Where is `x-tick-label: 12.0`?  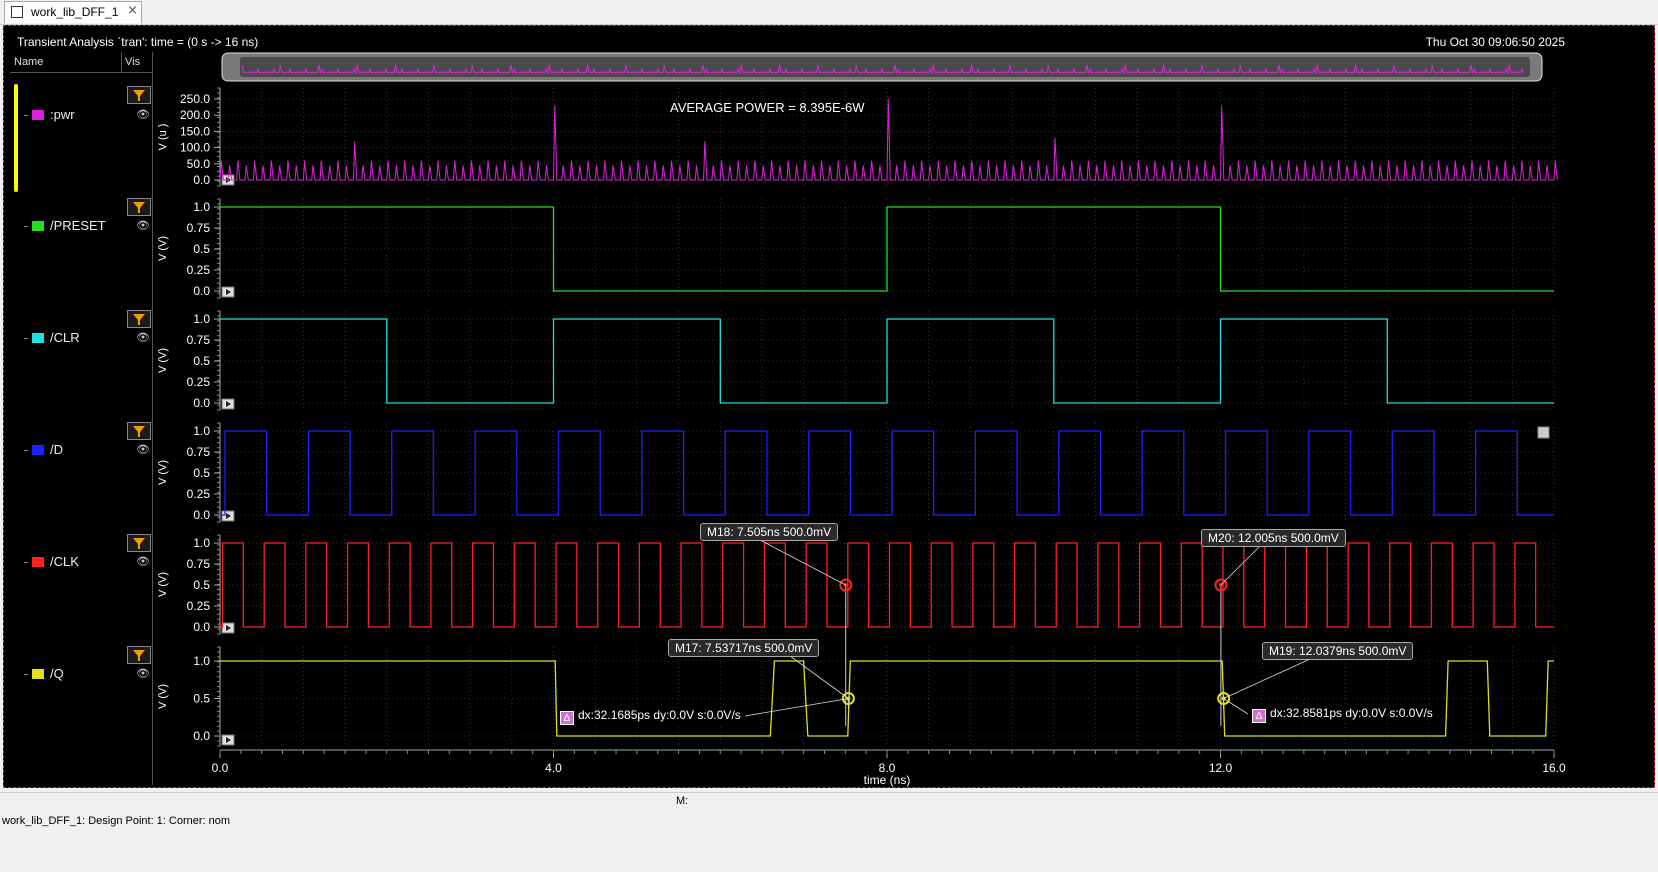
x-tick-label: 12.0 is located at coordinates (1221, 768).